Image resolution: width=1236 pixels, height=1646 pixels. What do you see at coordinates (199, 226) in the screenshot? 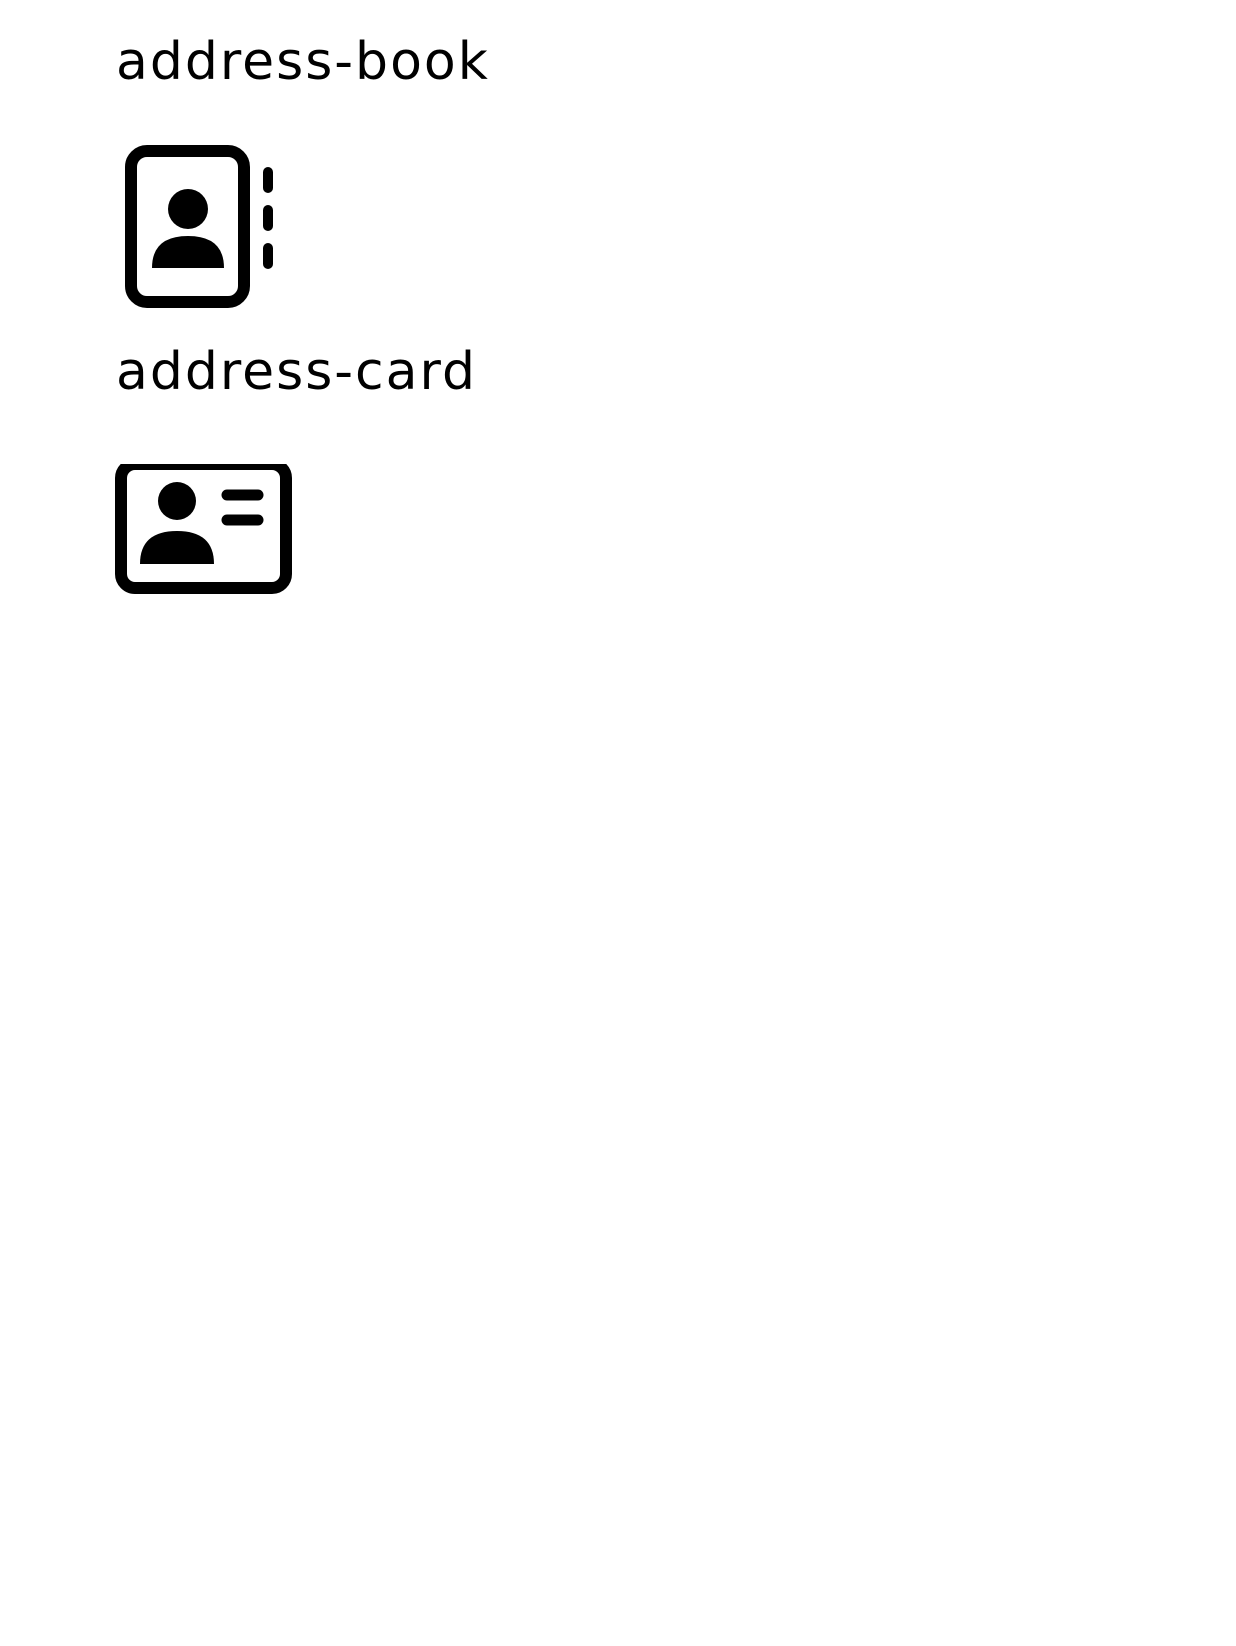
I see `address-book-icon` at bounding box center [199, 226].